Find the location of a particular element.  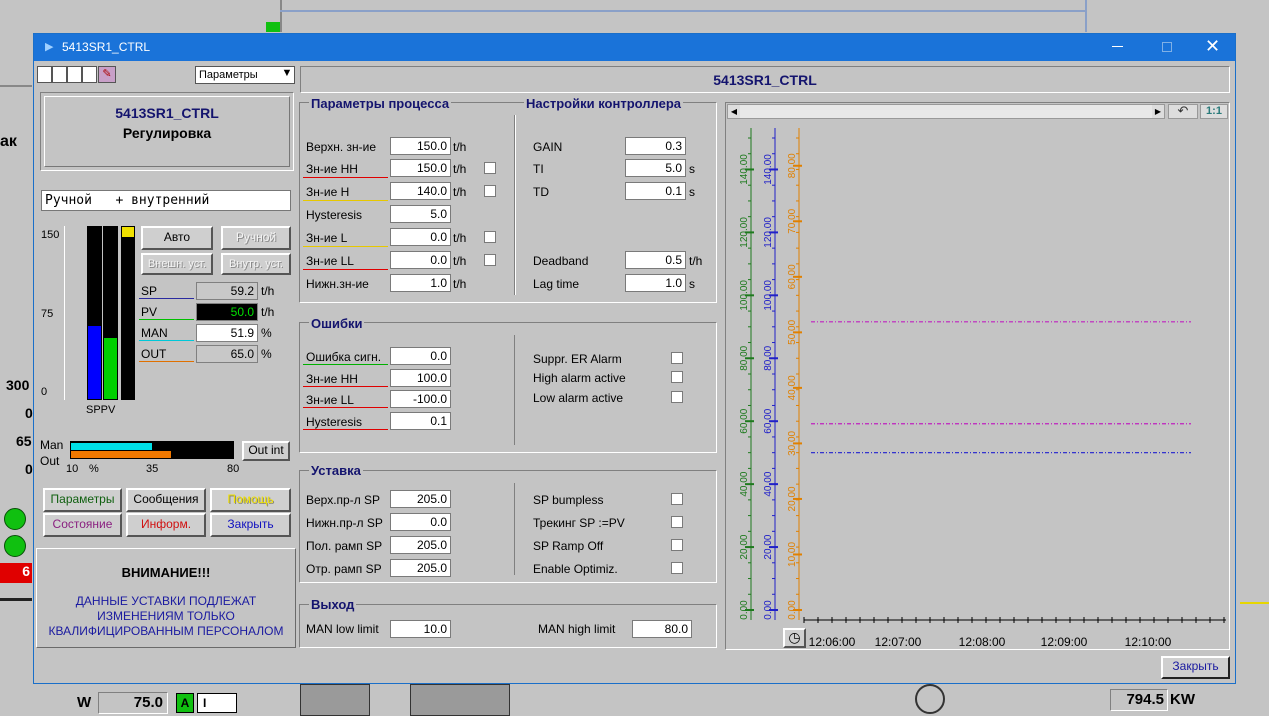

undo-zoom-icon: ↶ is located at coordinates (1183, 111).